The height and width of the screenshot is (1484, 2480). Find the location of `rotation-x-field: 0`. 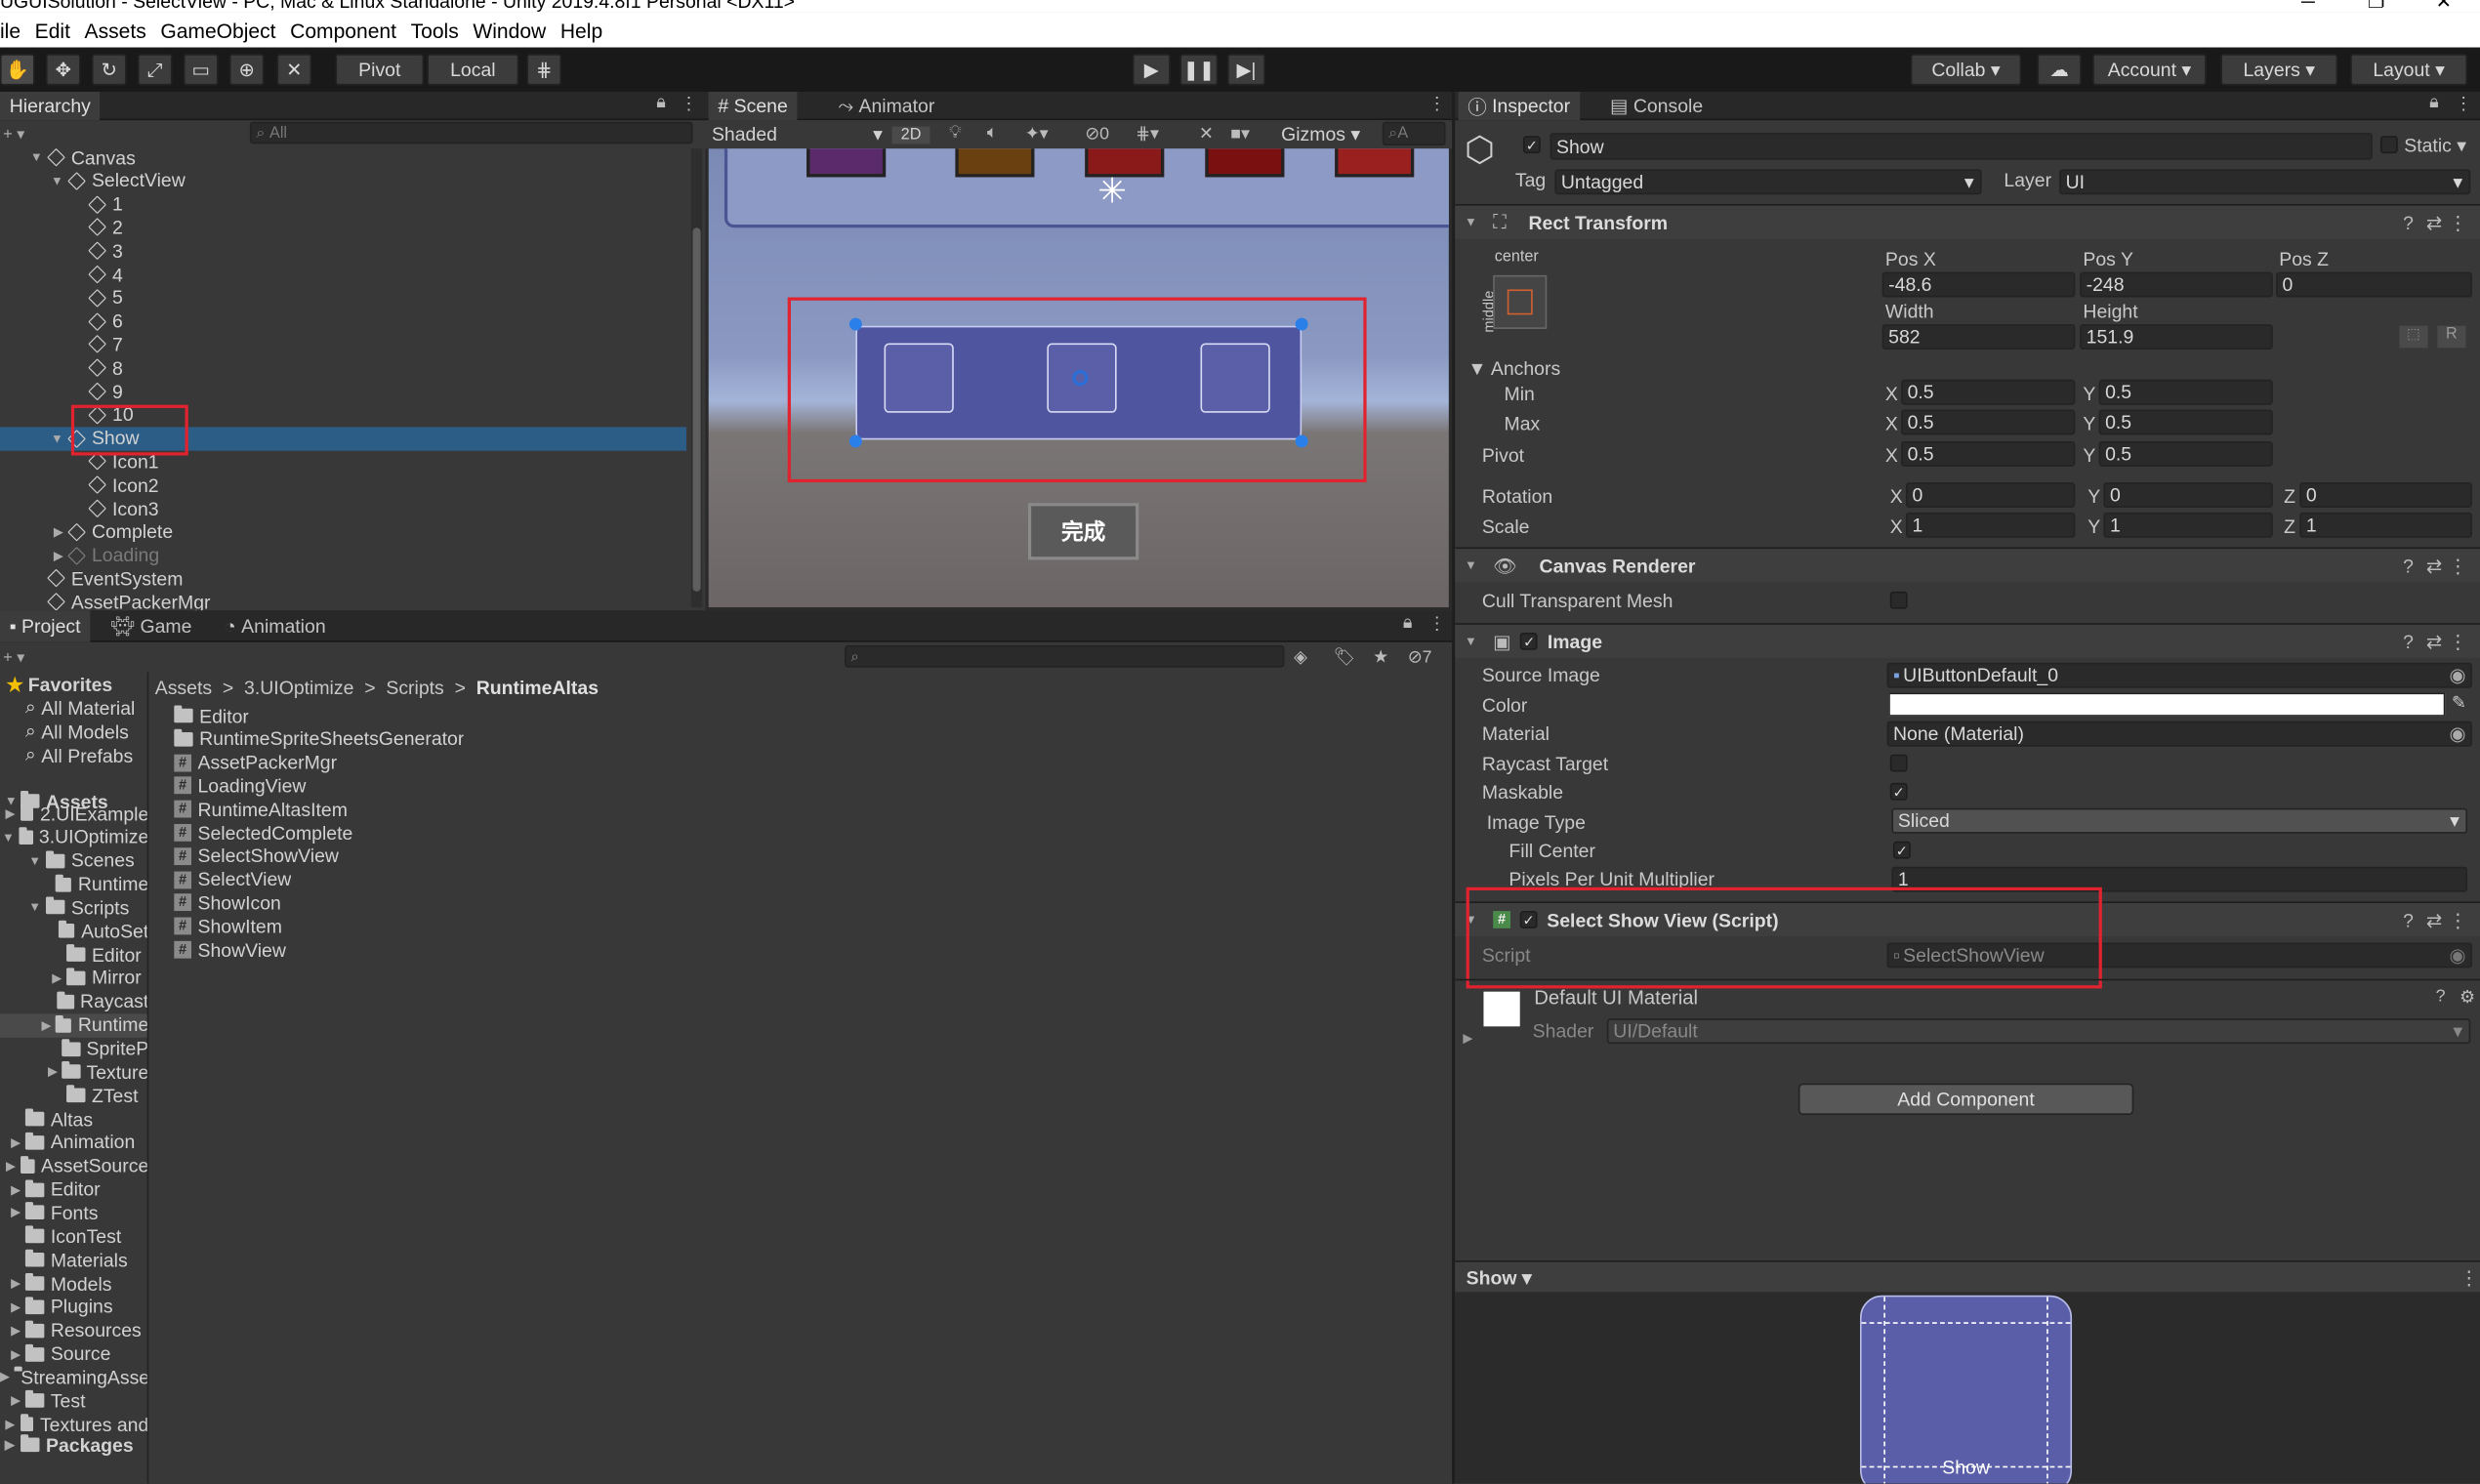

rotation-x-field: 0 is located at coordinates (1990, 495).